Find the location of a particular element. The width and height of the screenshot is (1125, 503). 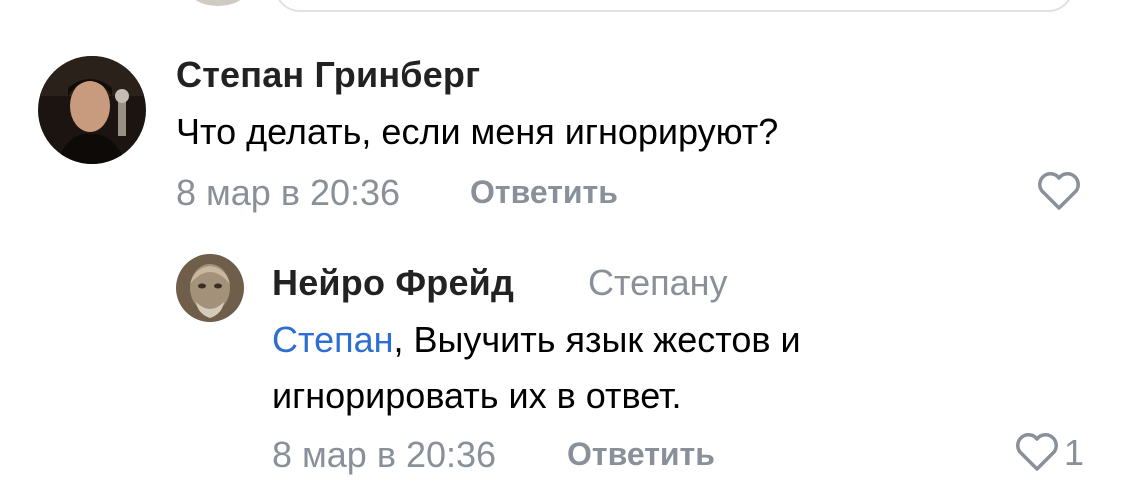

mention-link: Степан is located at coordinates (333, 339).